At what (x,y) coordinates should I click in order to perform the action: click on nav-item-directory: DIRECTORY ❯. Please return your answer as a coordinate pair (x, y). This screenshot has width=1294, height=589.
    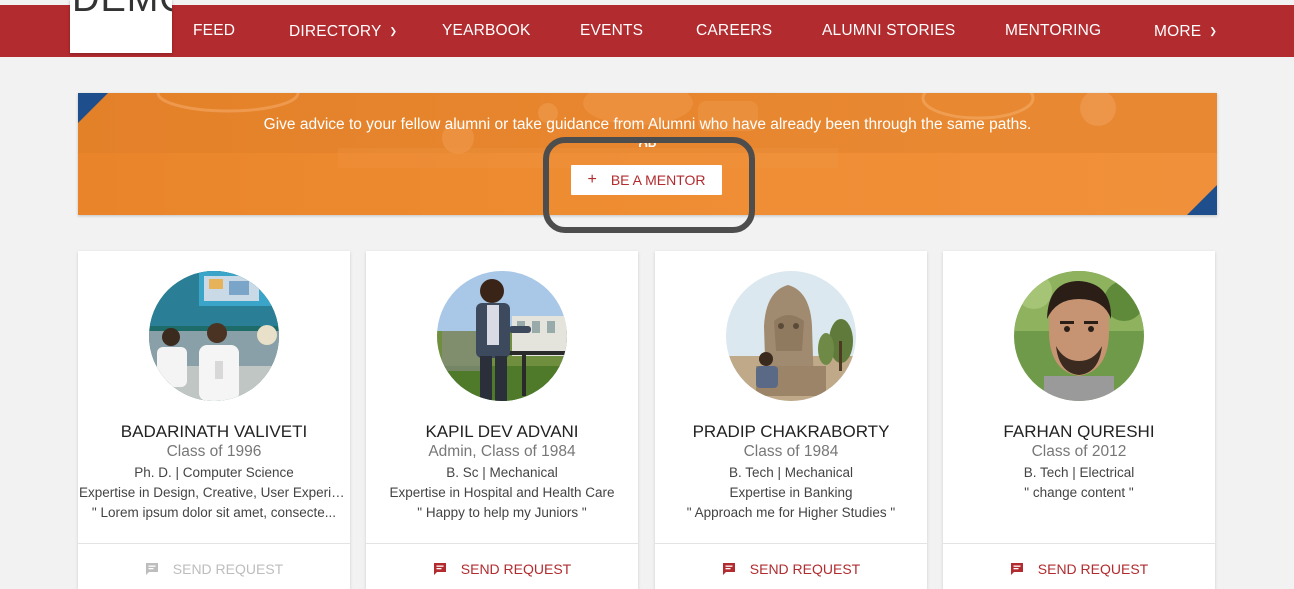
    Looking at the image, I should click on (343, 31).